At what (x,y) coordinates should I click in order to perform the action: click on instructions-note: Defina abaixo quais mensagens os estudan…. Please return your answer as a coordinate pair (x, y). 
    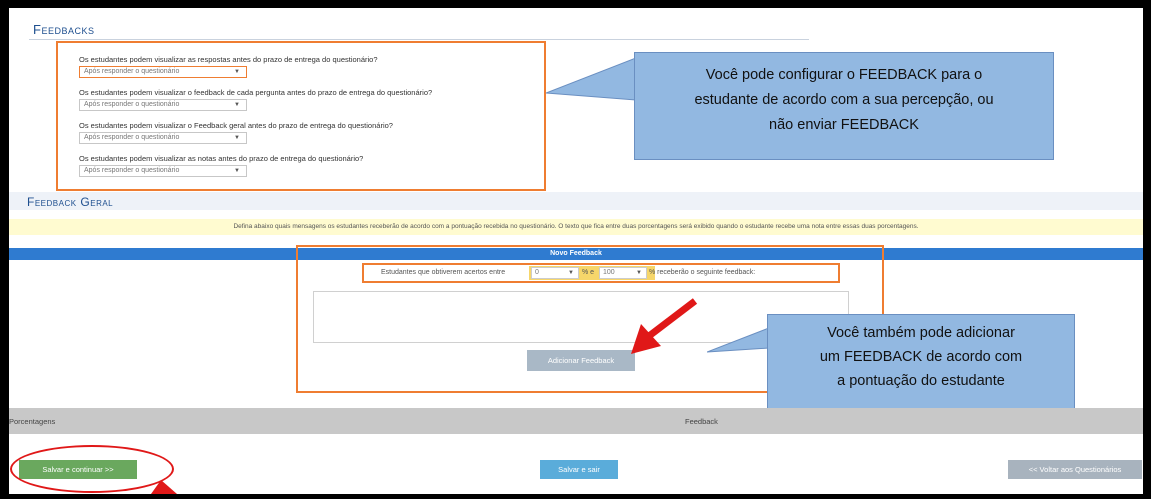
    Looking at the image, I should click on (576, 227).